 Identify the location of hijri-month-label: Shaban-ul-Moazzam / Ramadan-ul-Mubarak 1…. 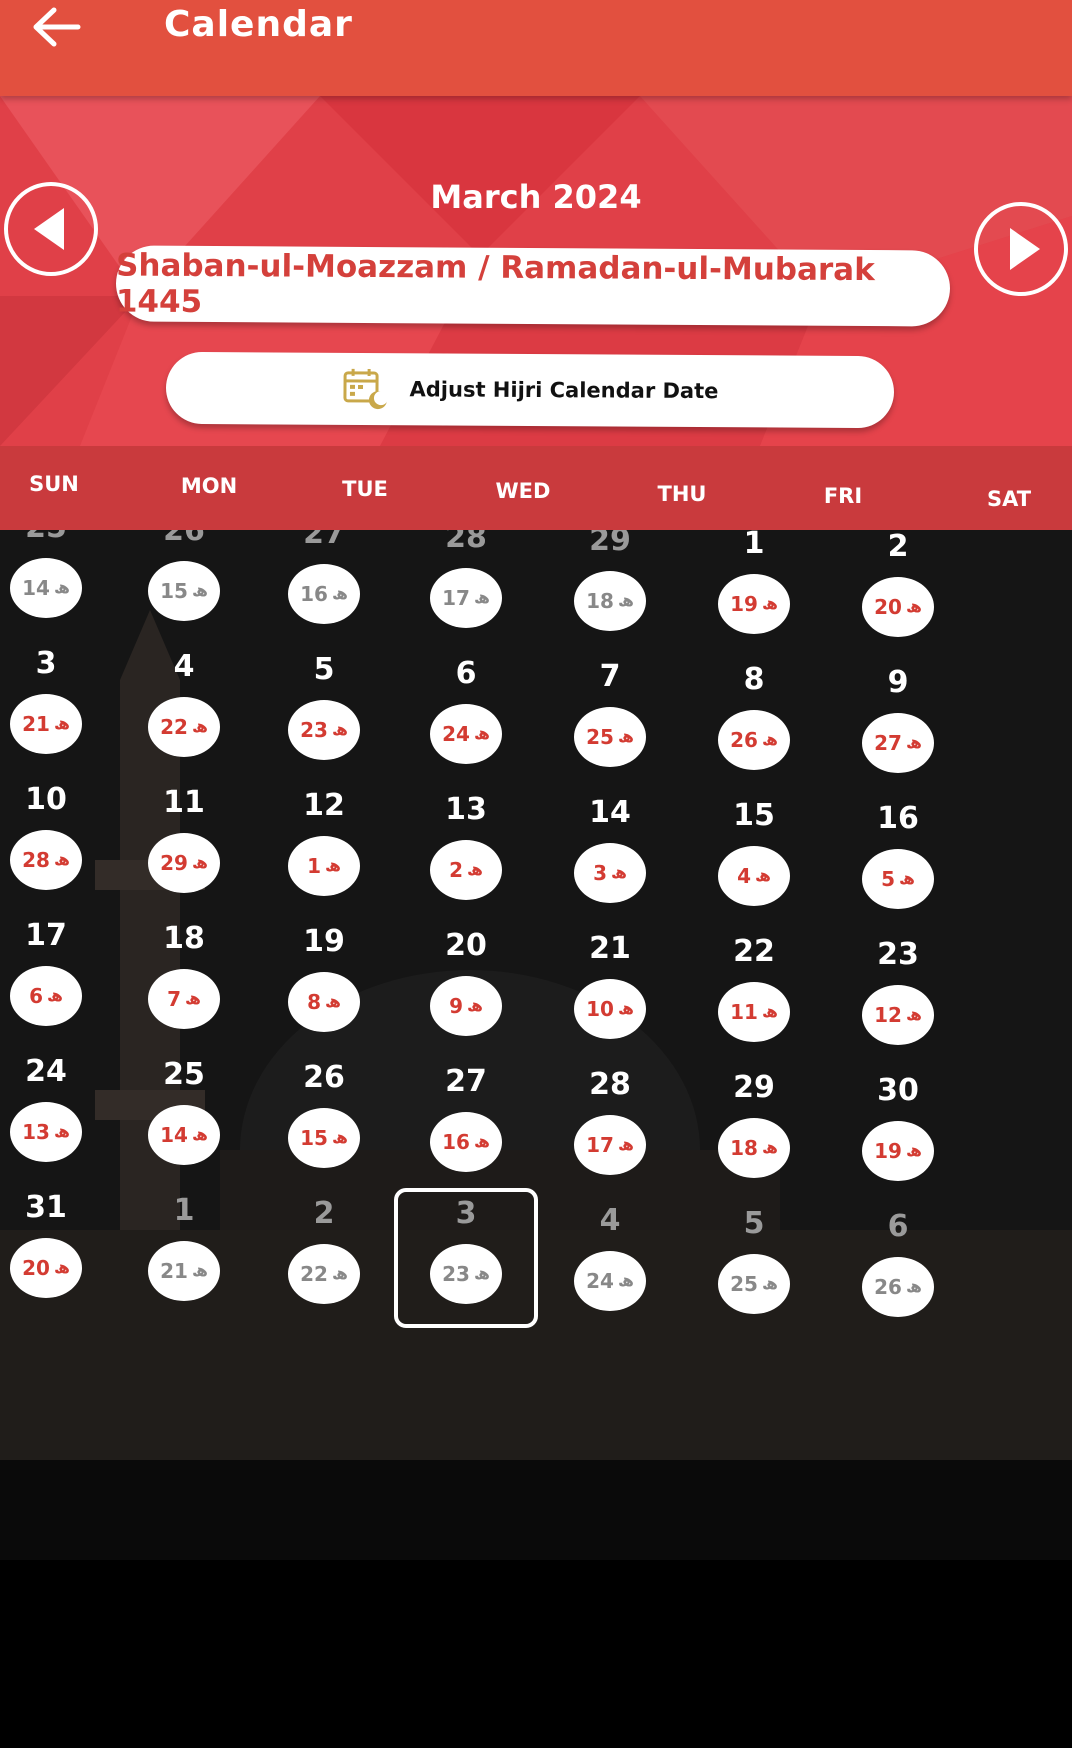
(533, 286).